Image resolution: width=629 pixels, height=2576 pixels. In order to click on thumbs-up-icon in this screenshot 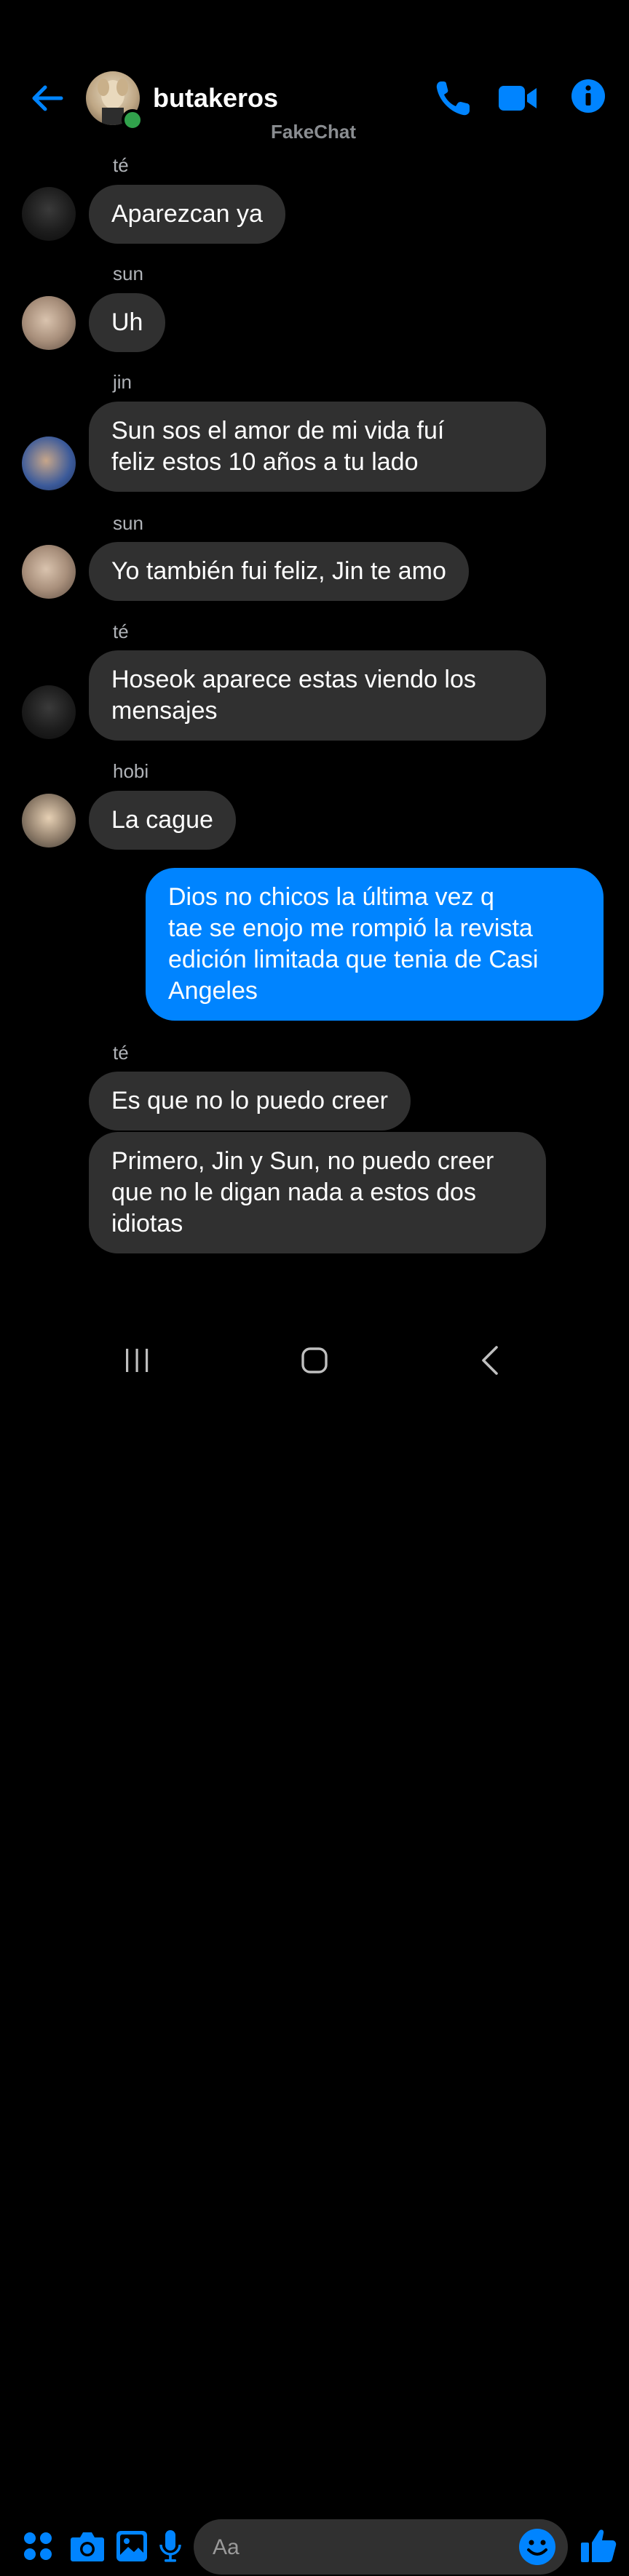, I will do `click(598, 2545)`.